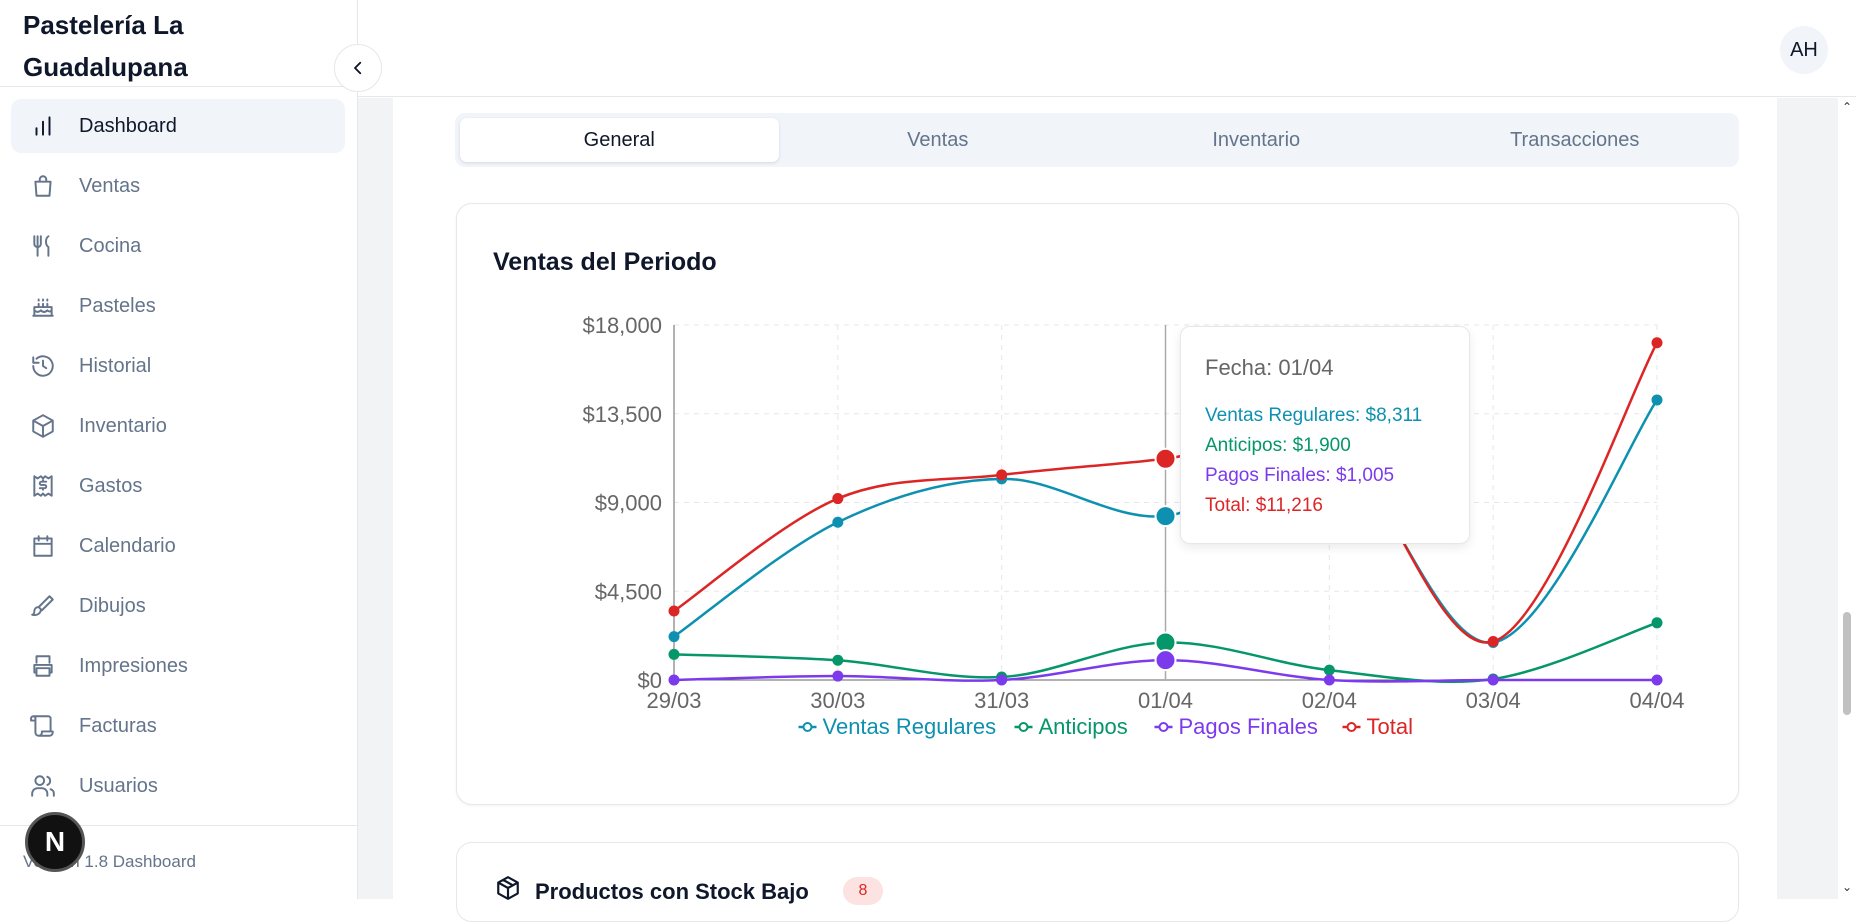 The width and height of the screenshot is (1856, 922). What do you see at coordinates (622, 325) in the screenshot?
I see `y-tick-label: $18,000` at bounding box center [622, 325].